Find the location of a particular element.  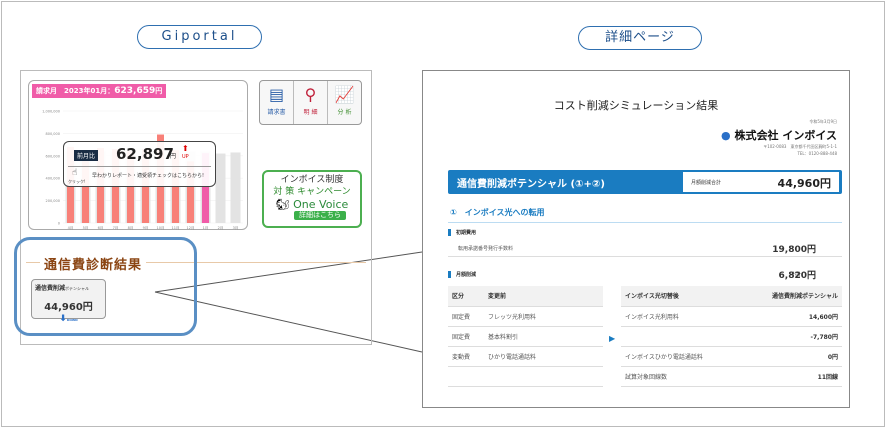

cell: 試算対象回線数 is located at coordinates (680, 376).